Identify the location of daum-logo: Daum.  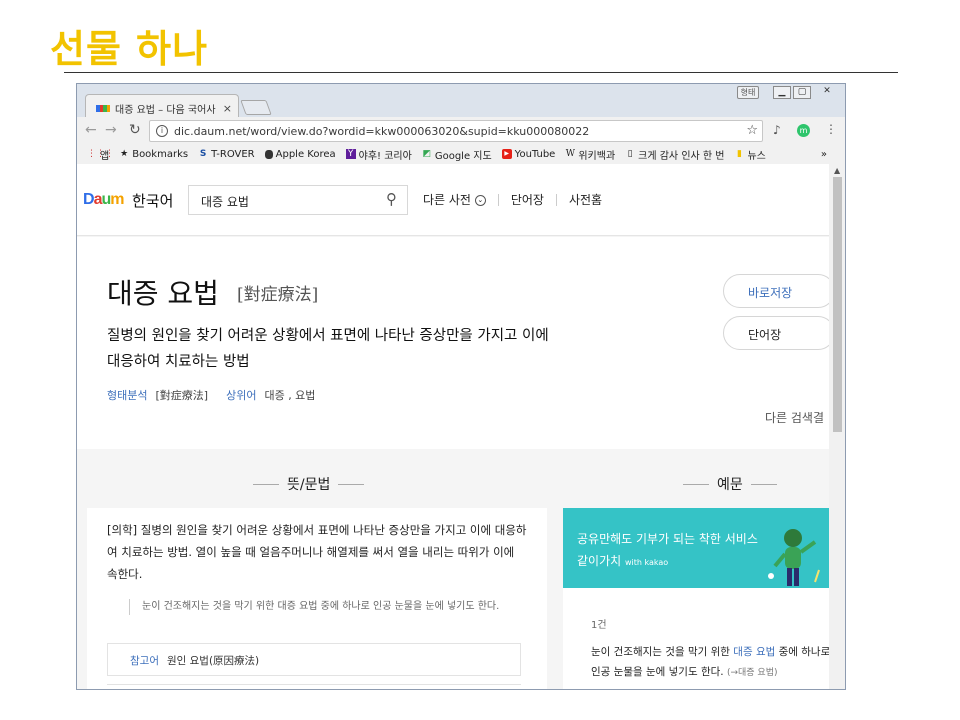
(104, 200).